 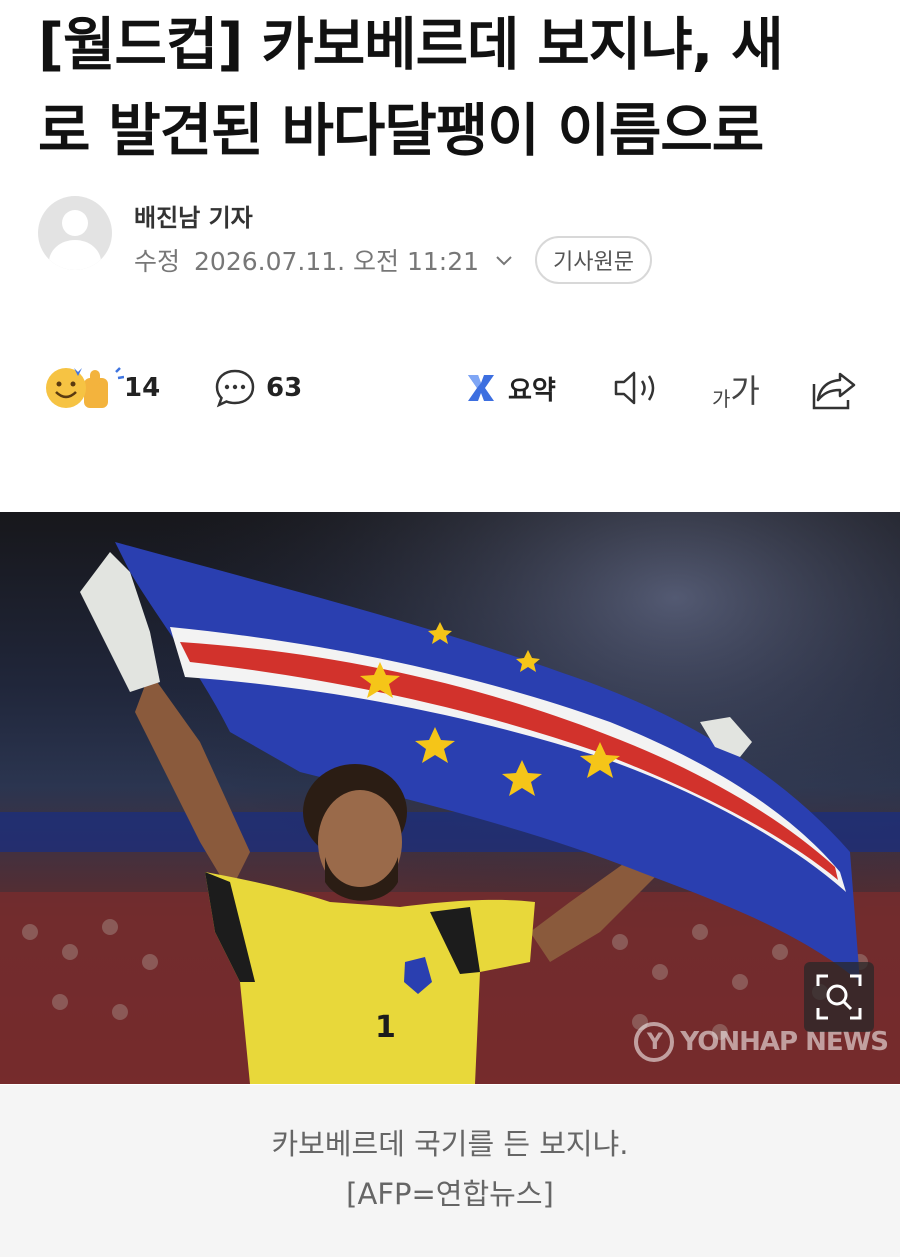 What do you see at coordinates (458, 88) in the screenshot?
I see `article-headline: [월드컵] 카보베르데 보지냐, 새 로 발견된 바다달팽이 이름으로` at bounding box center [458, 88].